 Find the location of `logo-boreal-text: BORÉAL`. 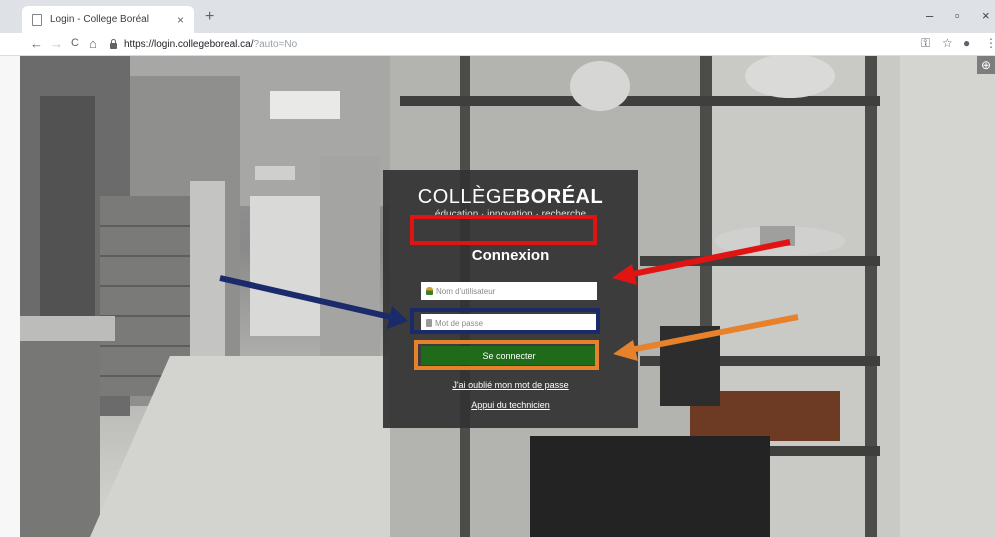

logo-boreal-text: BORÉAL is located at coordinates (559, 197).